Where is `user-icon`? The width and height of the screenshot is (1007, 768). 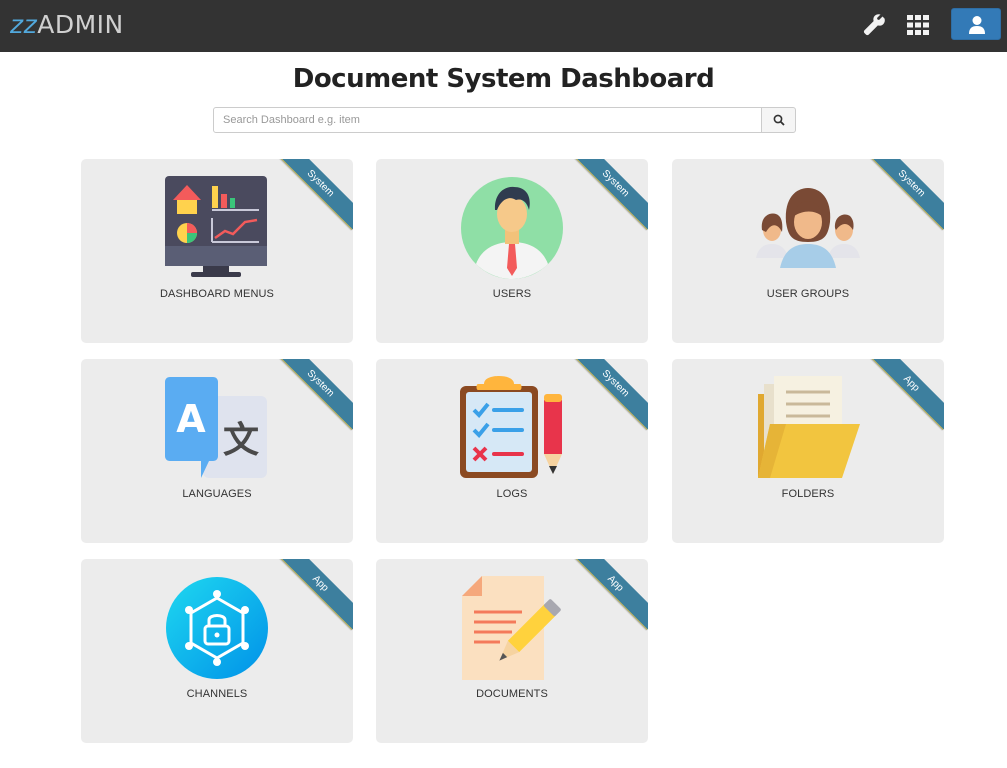
user-icon is located at coordinates (977, 25).